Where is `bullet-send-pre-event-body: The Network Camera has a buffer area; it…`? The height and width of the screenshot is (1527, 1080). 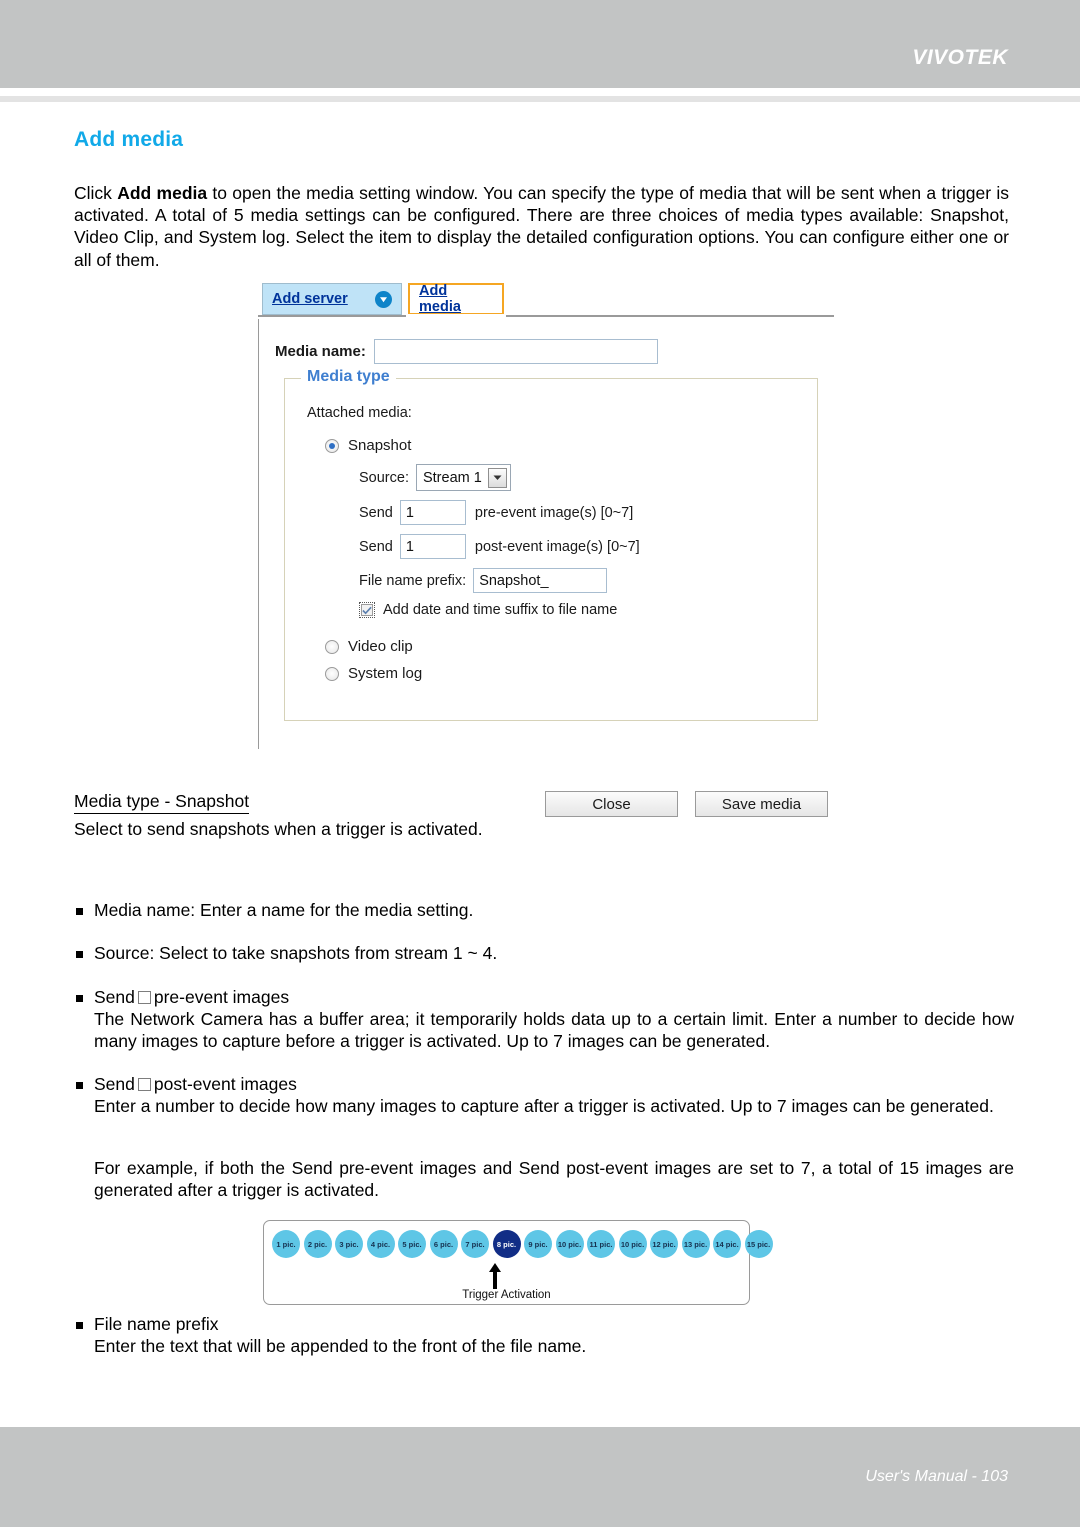
bullet-send-pre-event-body: The Network Camera has a buffer area; it… is located at coordinates (554, 1030).